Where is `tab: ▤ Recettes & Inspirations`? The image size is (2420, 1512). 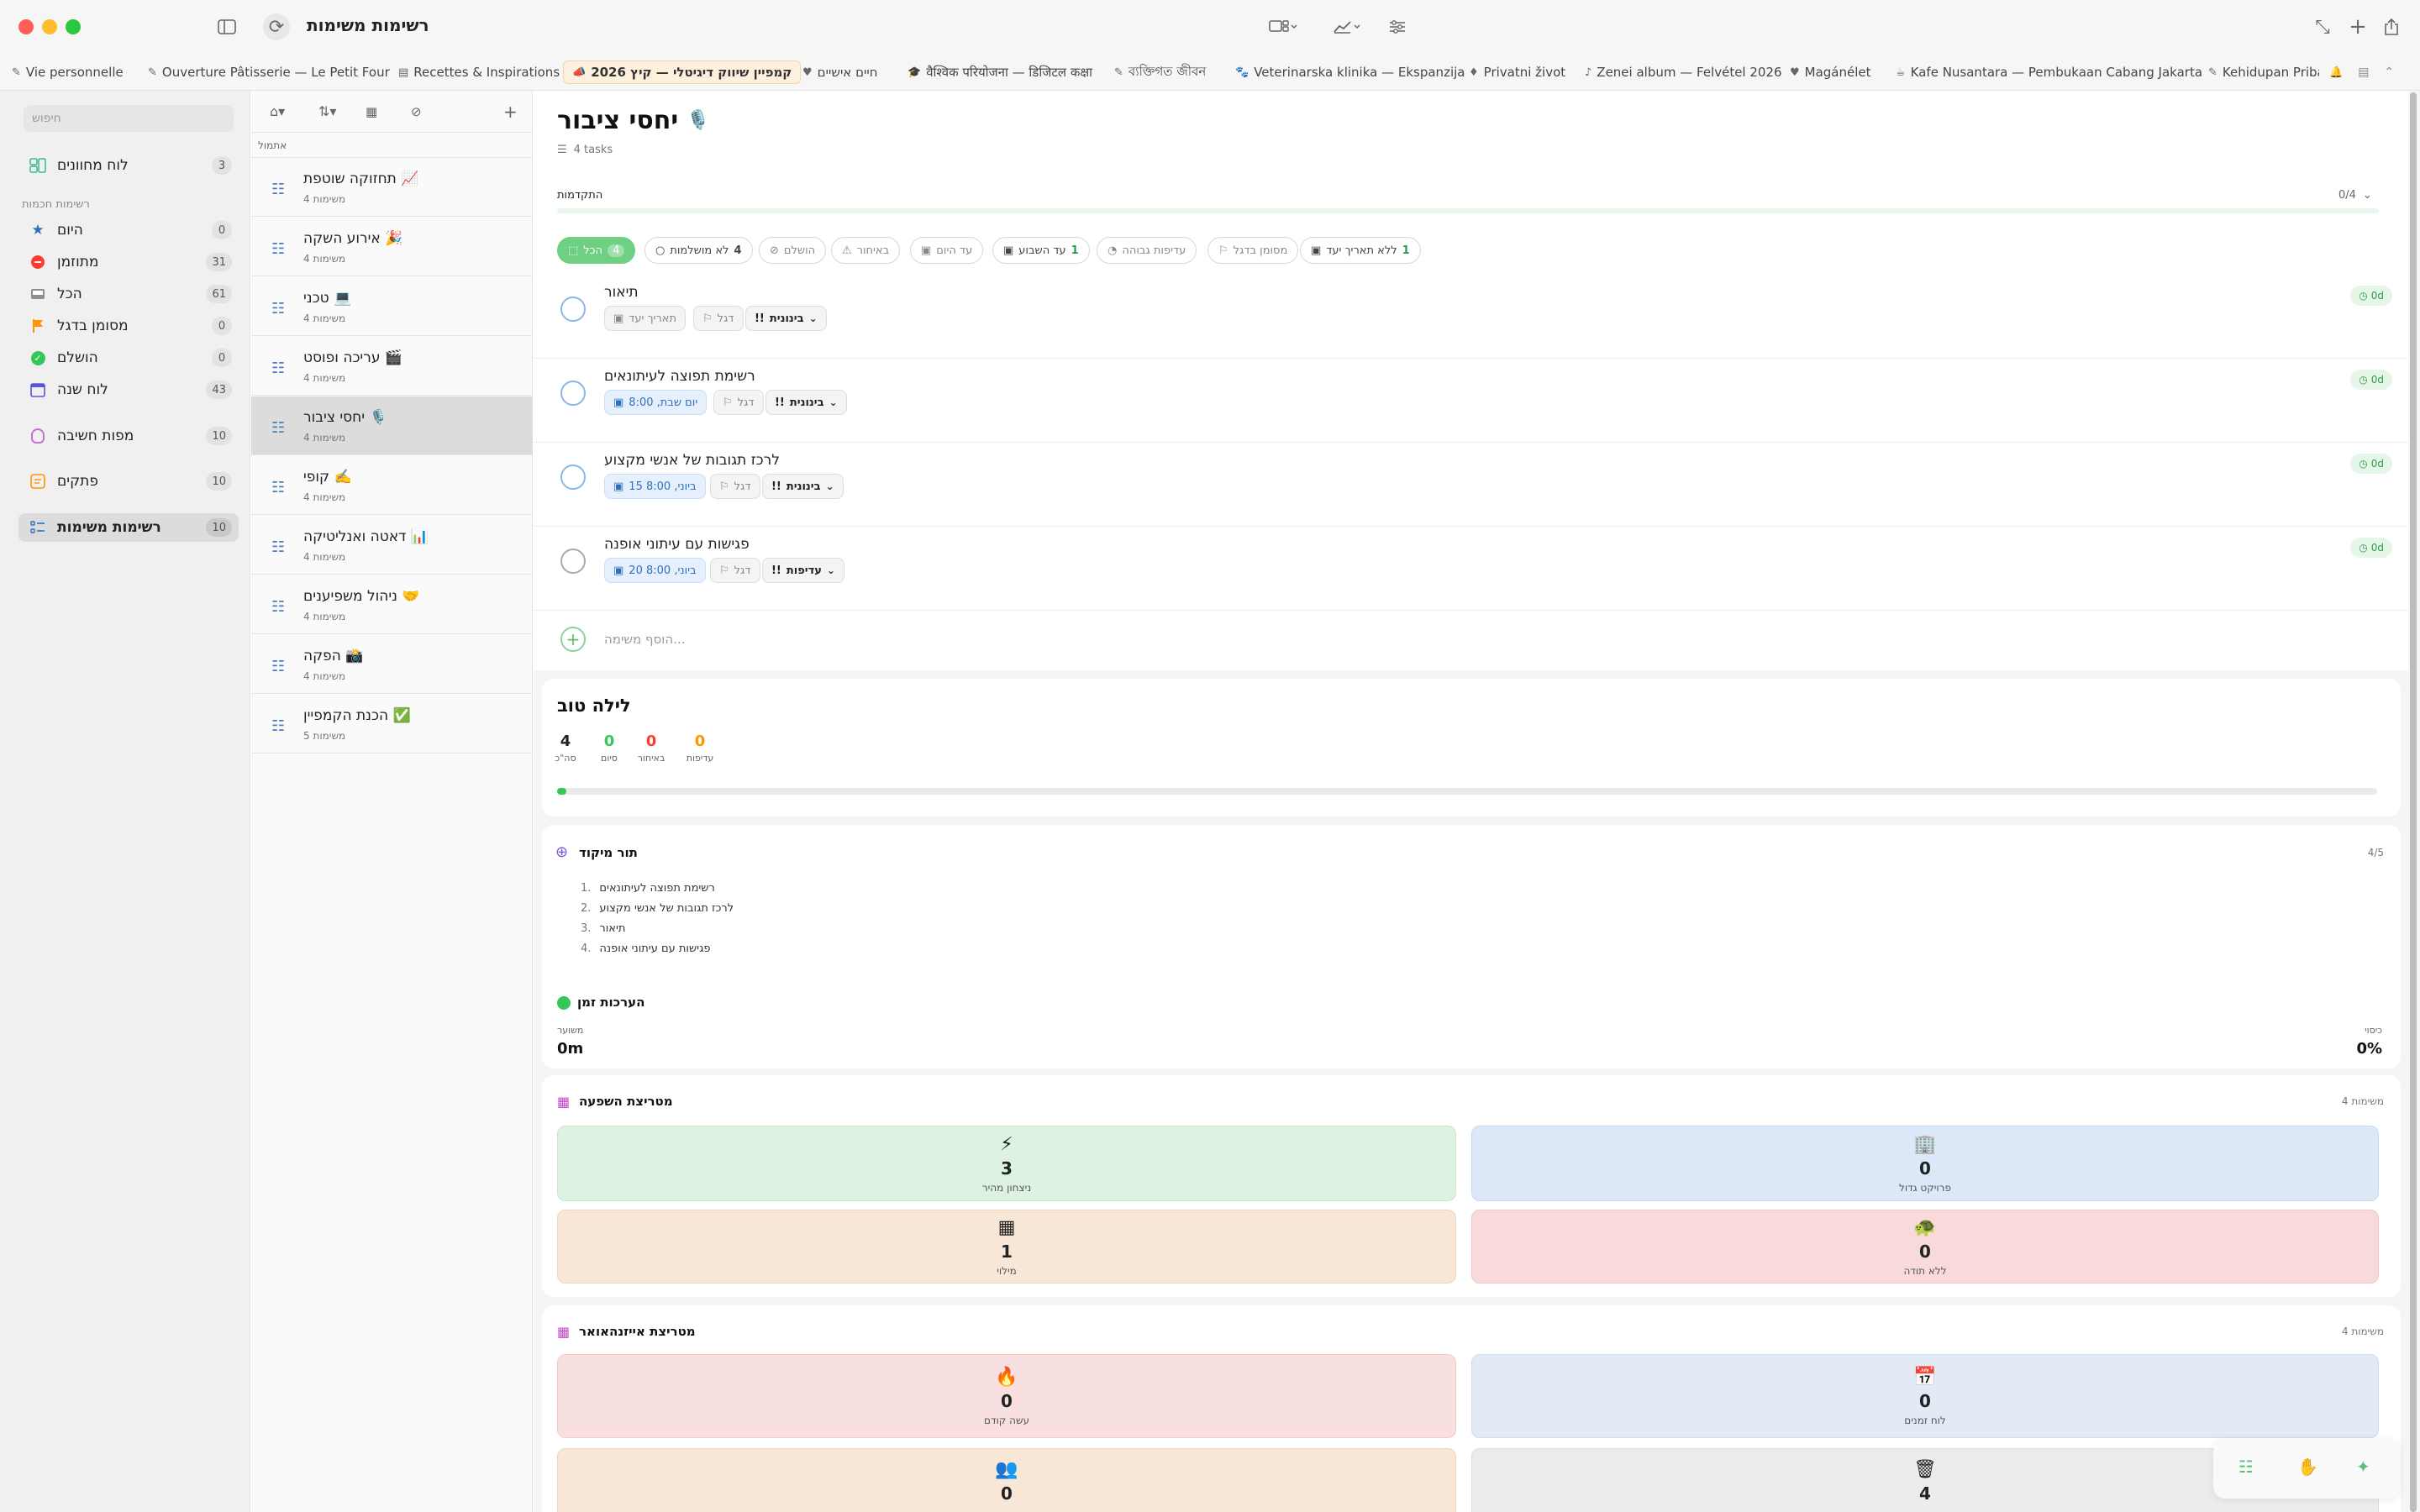
tab: ▤ Recettes & Inspirations is located at coordinates (479, 72).